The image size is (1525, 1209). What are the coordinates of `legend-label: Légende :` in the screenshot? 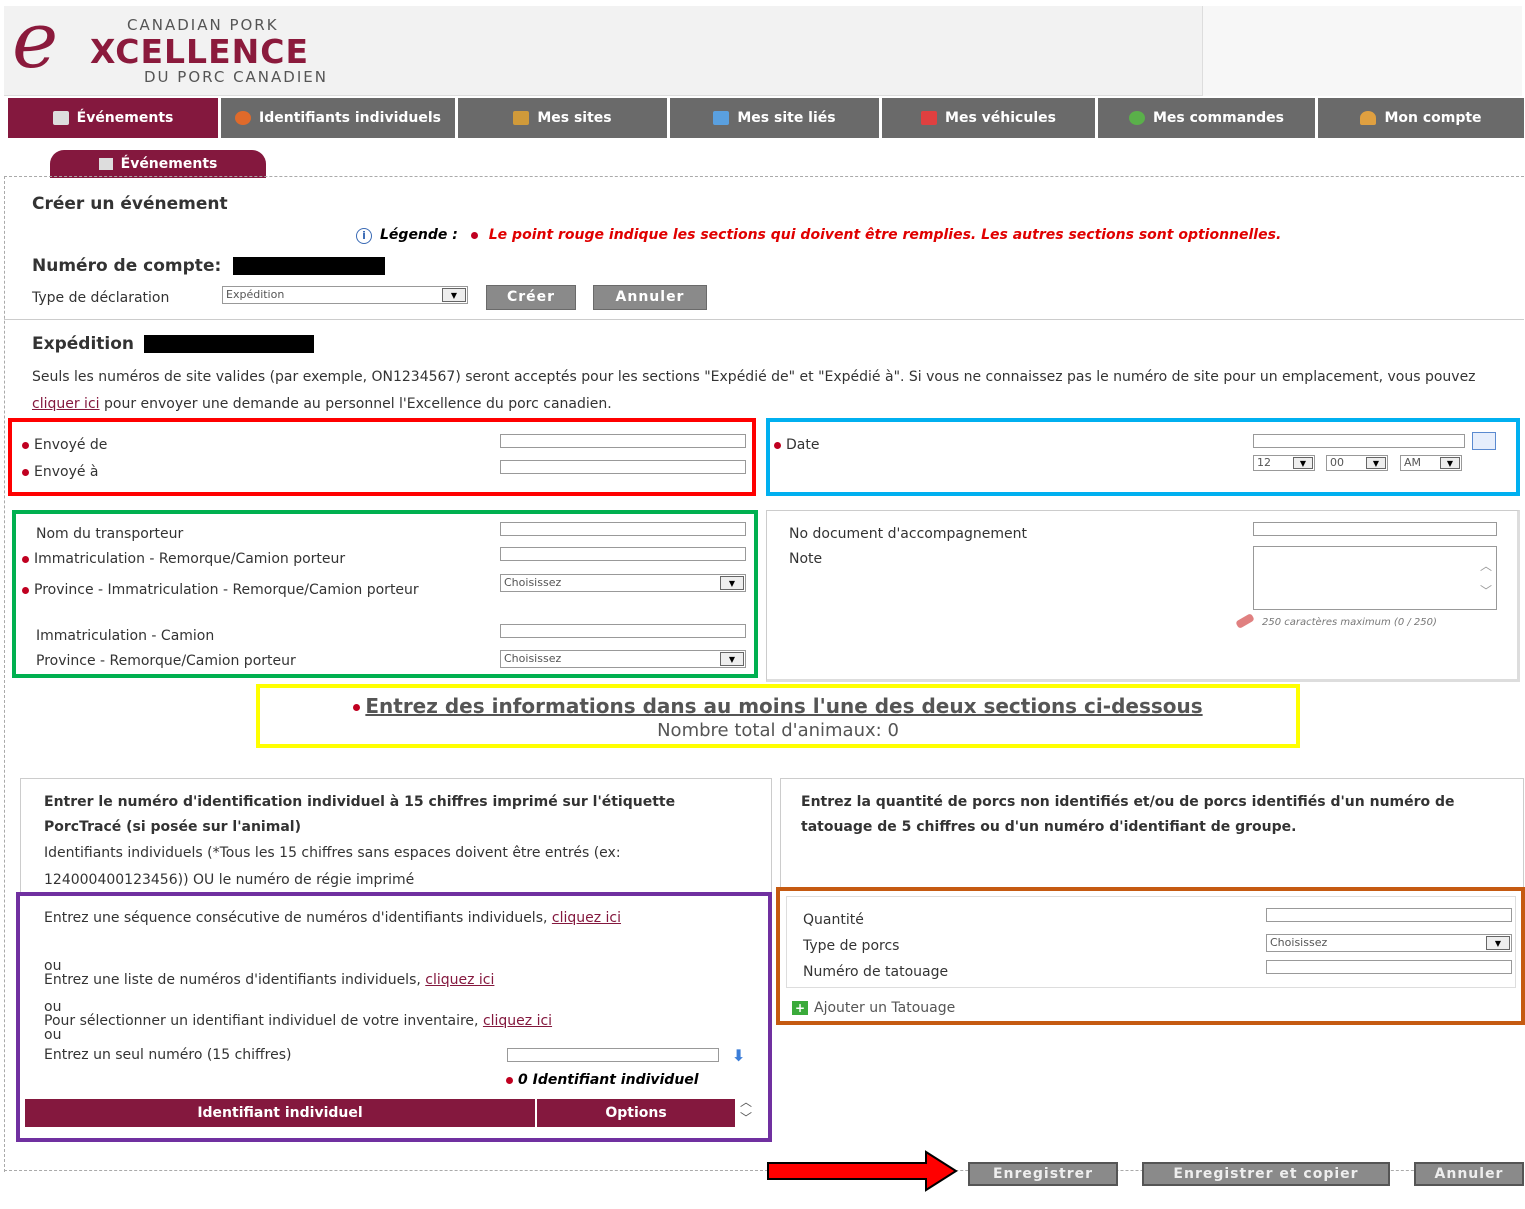 It's located at (419, 235).